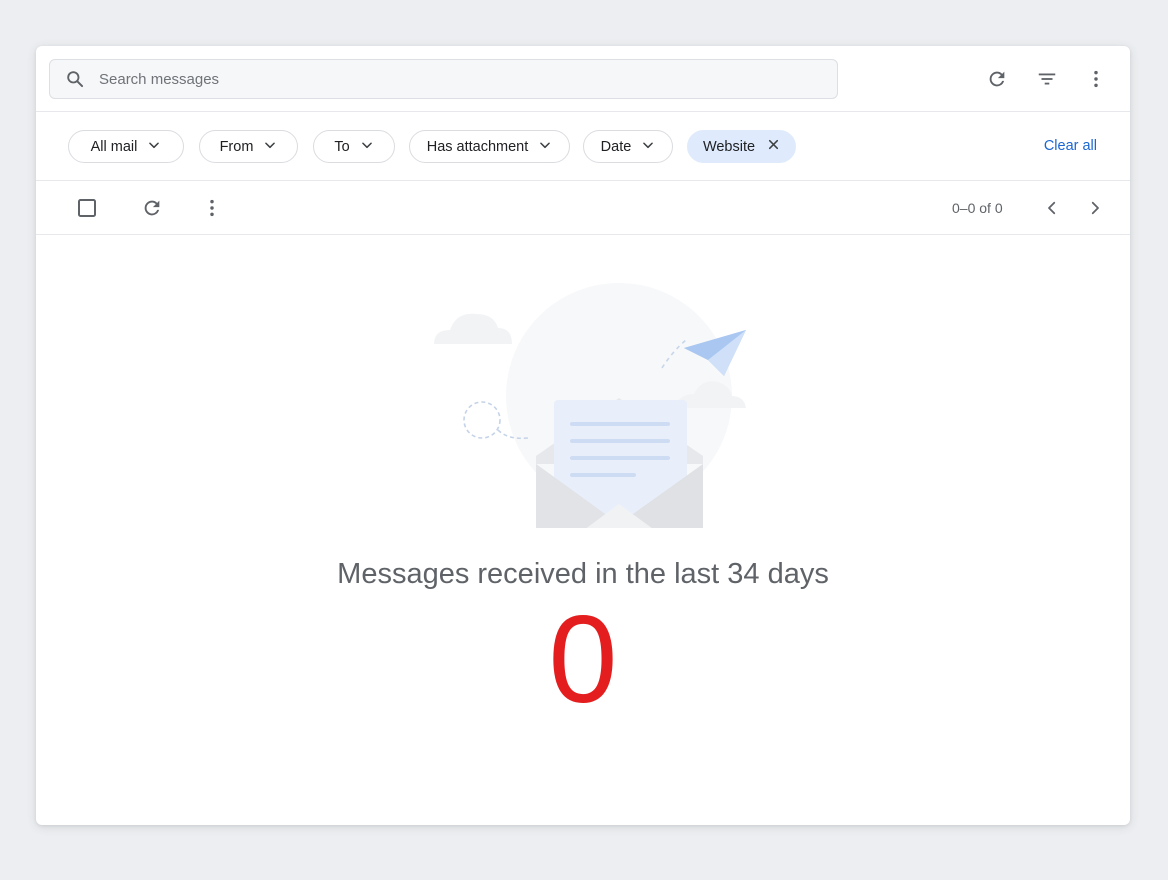 This screenshot has height=880, width=1168. Describe the element at coordinates (75, 79) in the screenshot. I see `search-icon` at that location.